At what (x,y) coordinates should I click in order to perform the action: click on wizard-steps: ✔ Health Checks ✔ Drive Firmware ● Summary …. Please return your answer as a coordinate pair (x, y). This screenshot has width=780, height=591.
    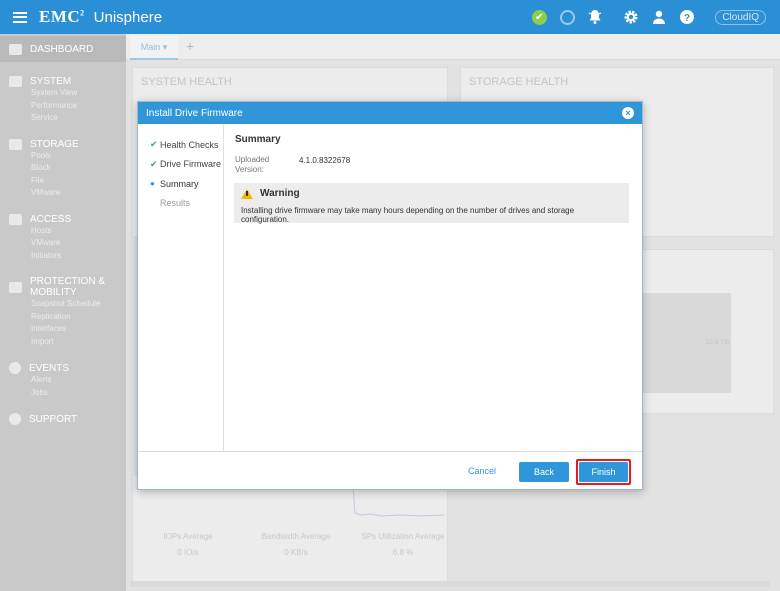
    Looking at the image, I should click on (181, 287).